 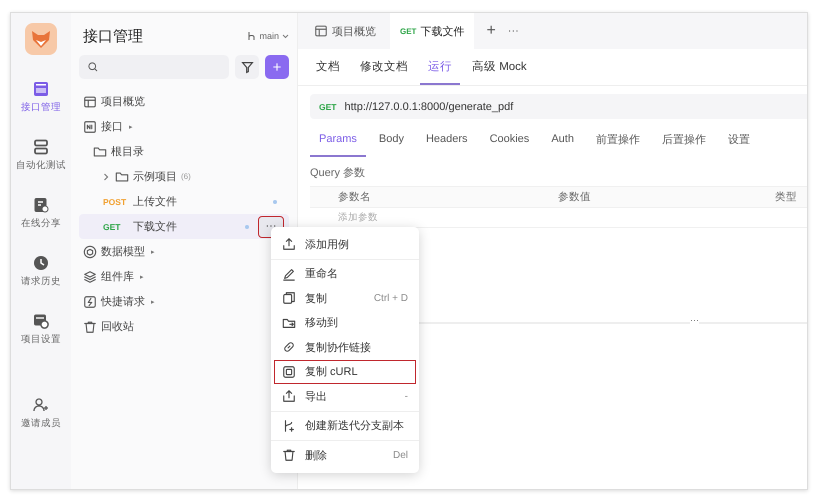 I want to click on chevron-icon, so click(x=106, y=176).